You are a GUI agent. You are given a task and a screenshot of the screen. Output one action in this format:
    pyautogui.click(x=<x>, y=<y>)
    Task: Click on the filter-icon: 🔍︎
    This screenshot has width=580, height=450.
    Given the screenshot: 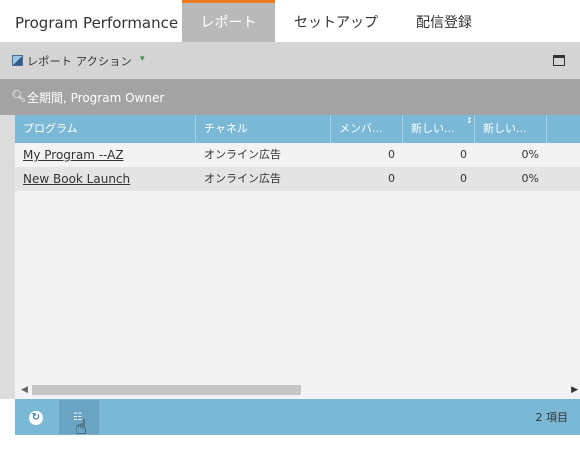 What is the action you would take?
    pyautogui.click(x=18, y=96)
    